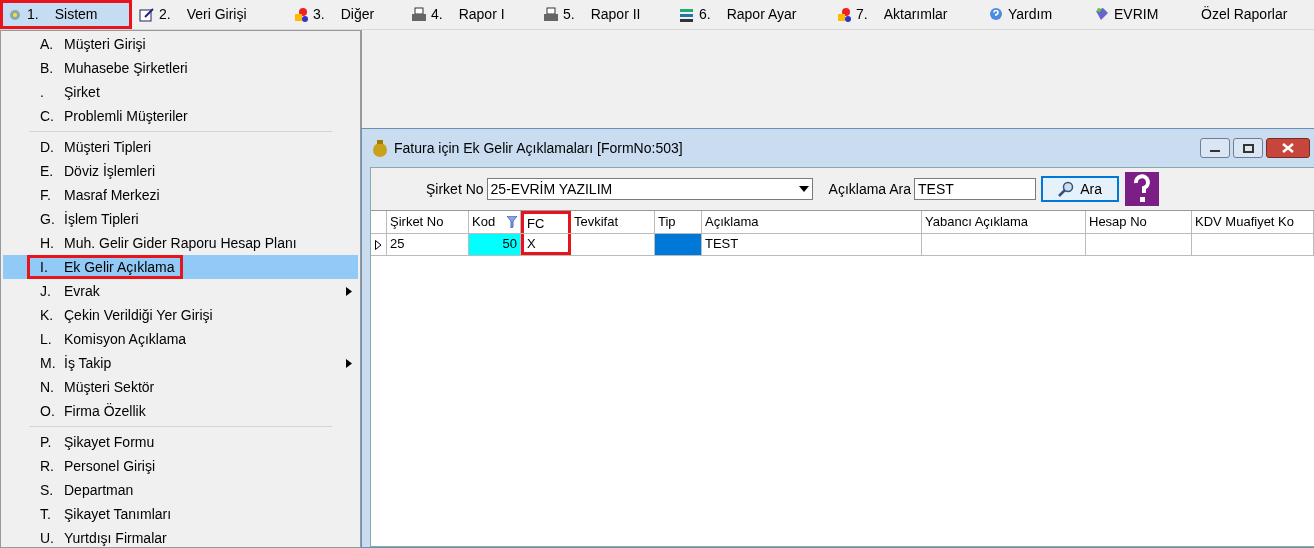 The image size is (1314, 548). I want to click on caret-icon, so click(803, 189).